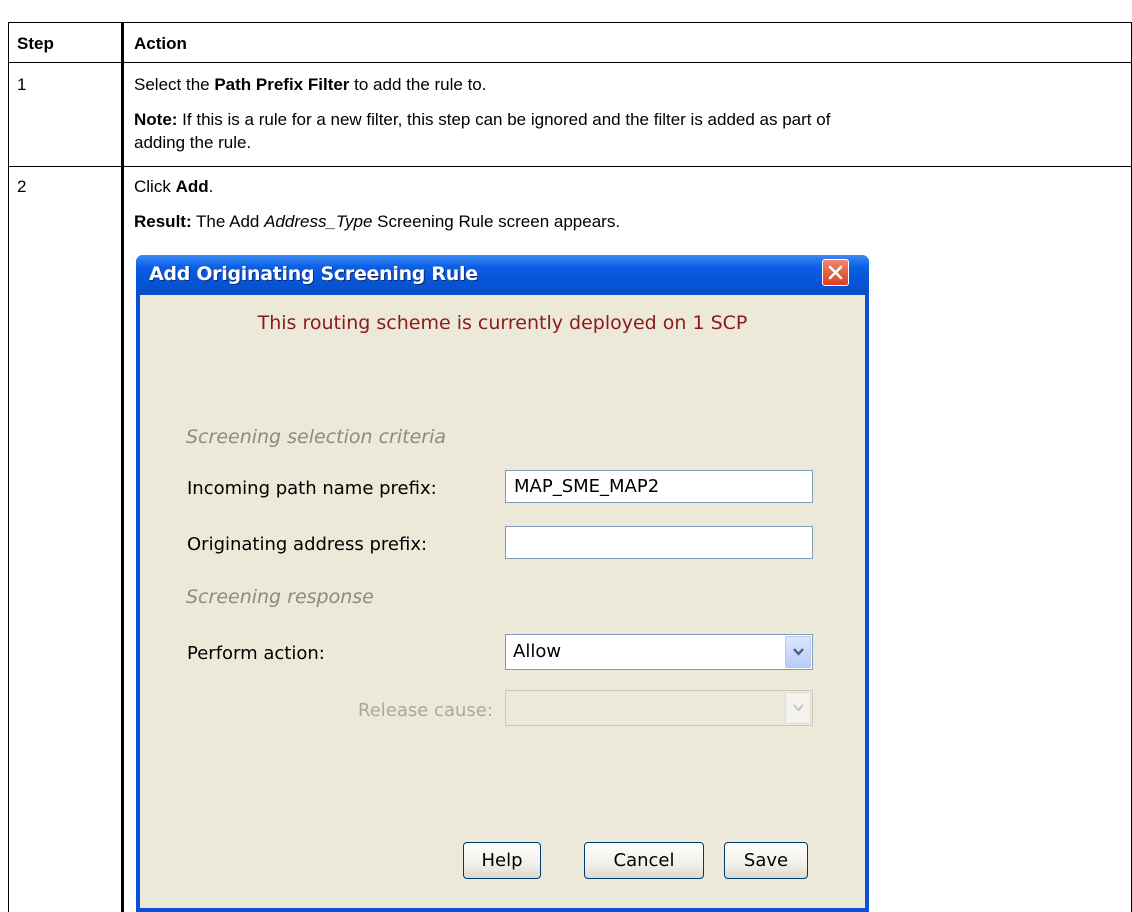 This screenshot has width=1132, height=912. What do you see at coordinates (211, 186) in the screenshot?
I see `step-2-suffix: .` at bounding box center [211, 186].